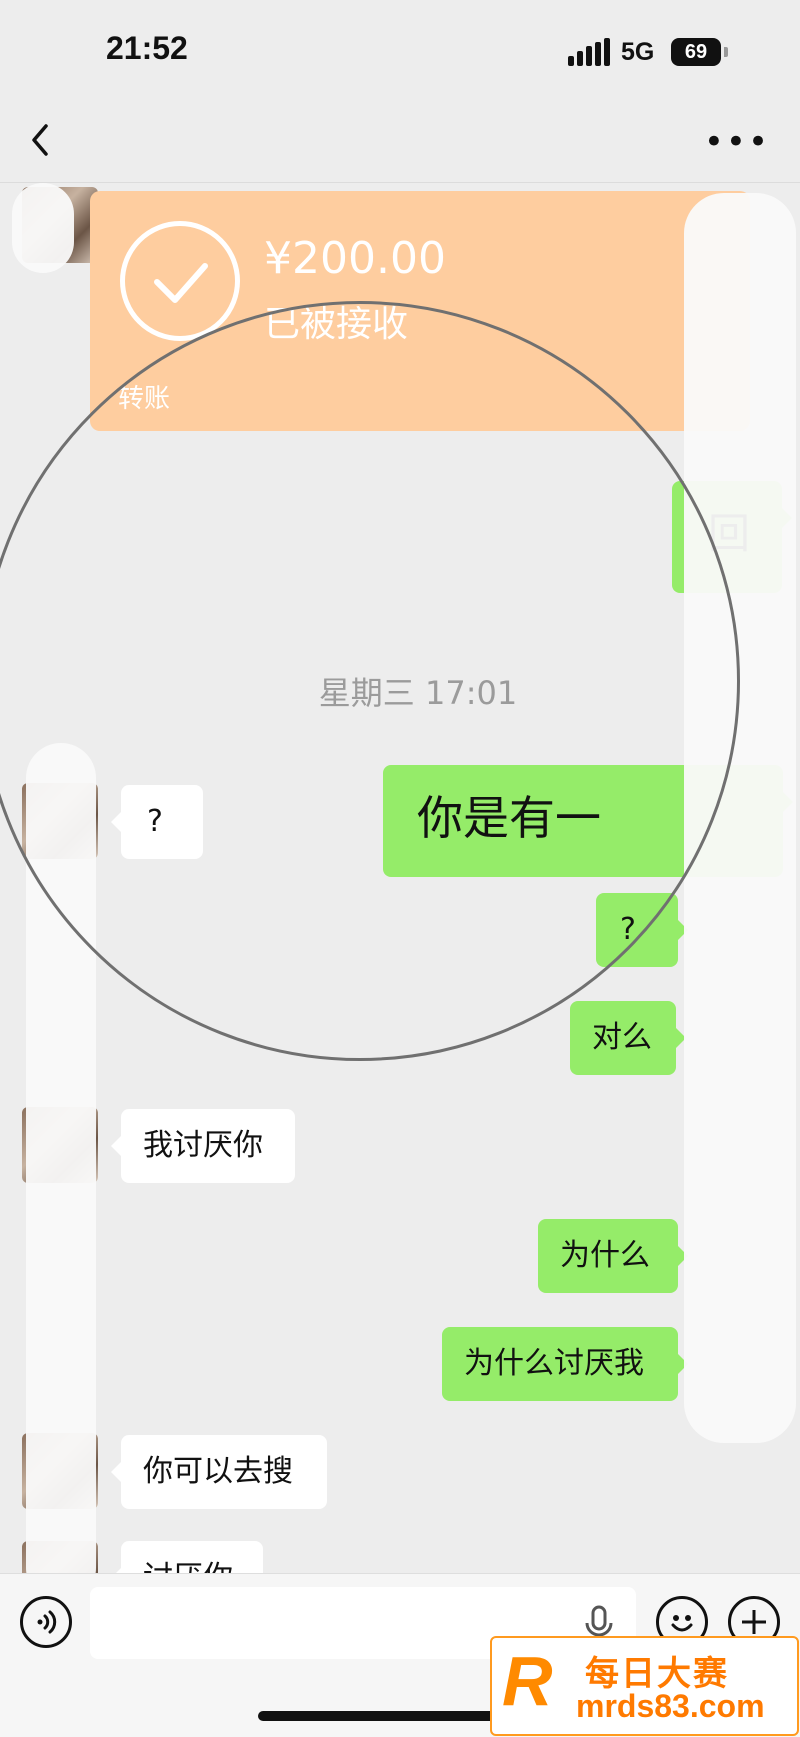  I want to click on watermark-r-logo: R, so click(527, 1681).